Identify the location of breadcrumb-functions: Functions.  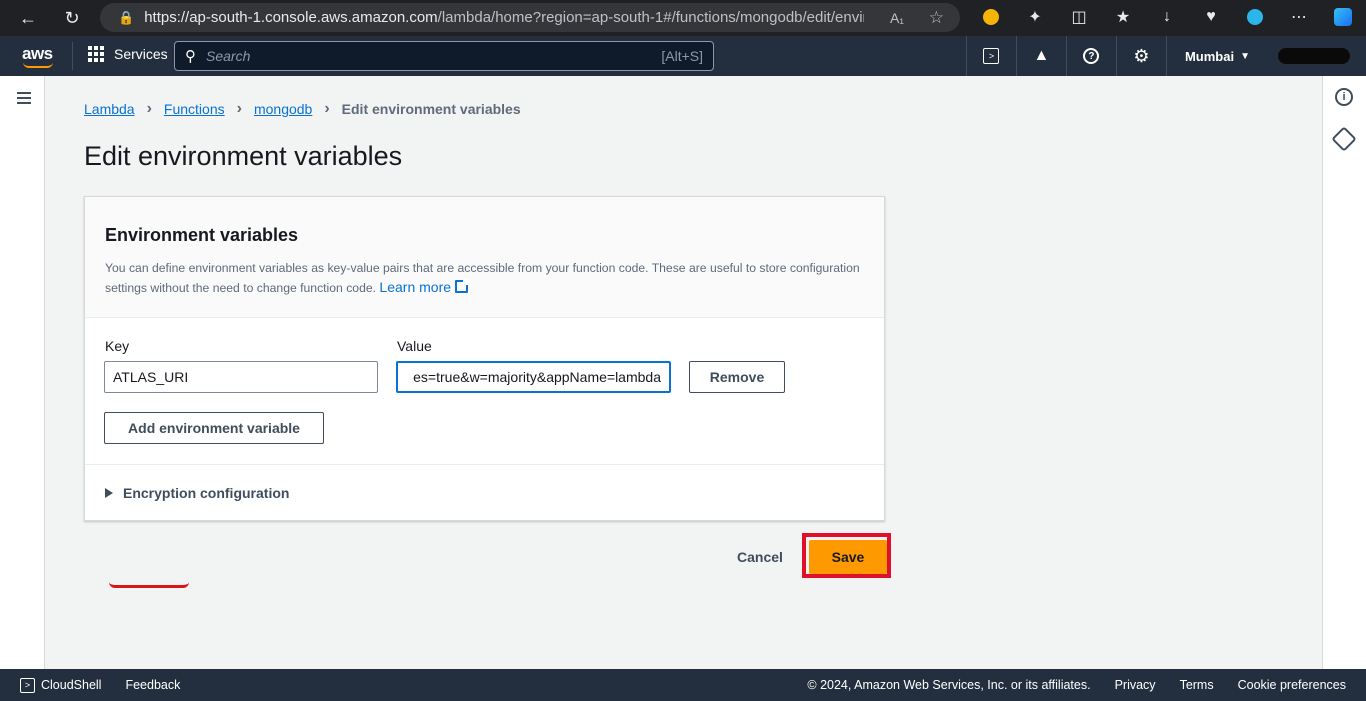
(194, 109).